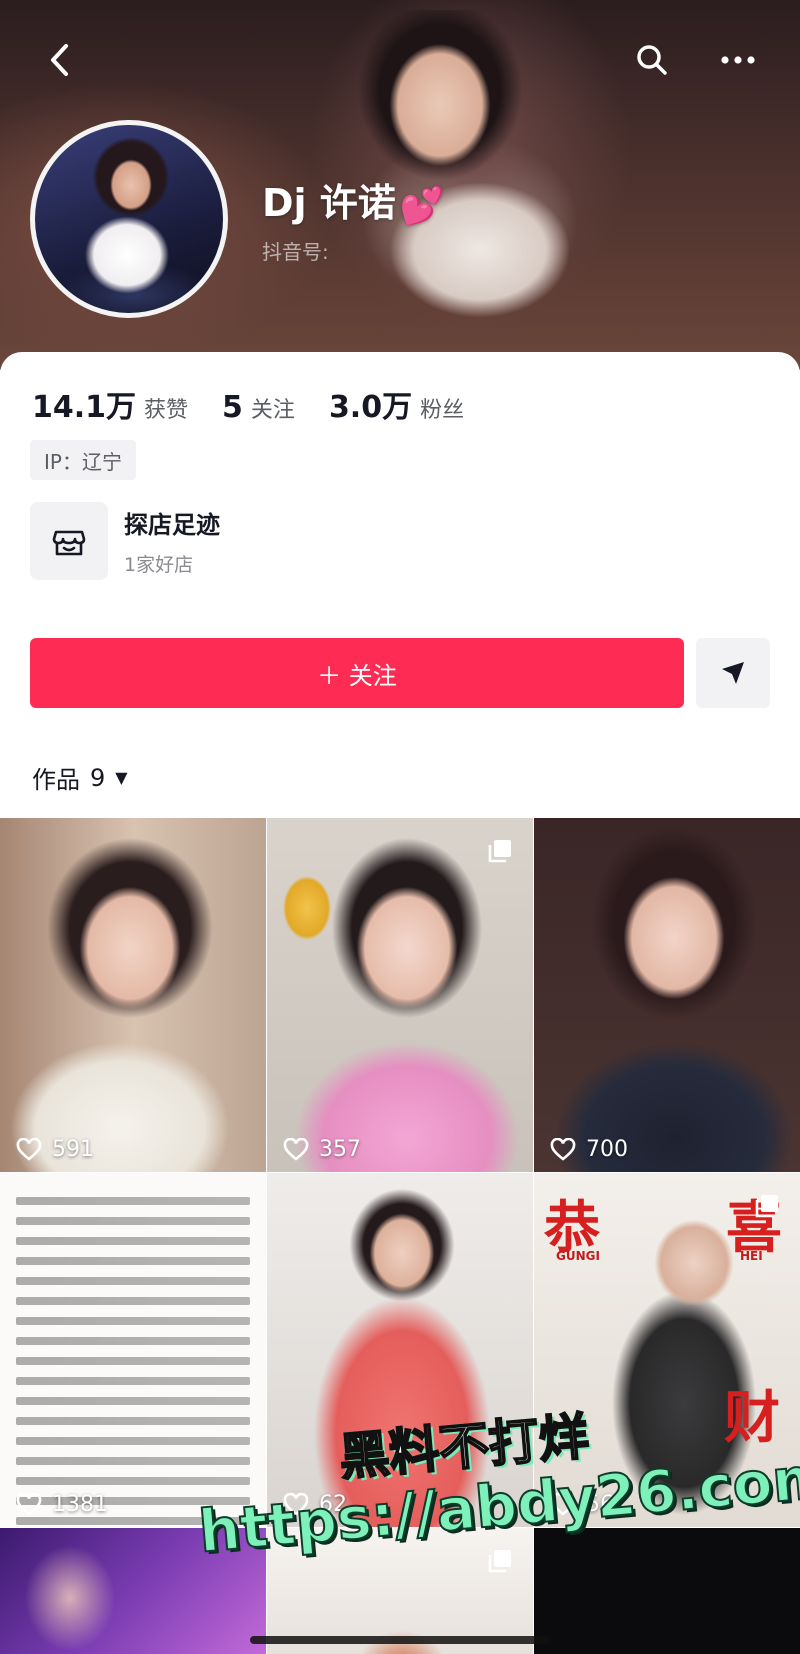 The height and width of the screenshot is (1654, 800). I want to click on shop-title: 探店足迹, so click(172, 525).